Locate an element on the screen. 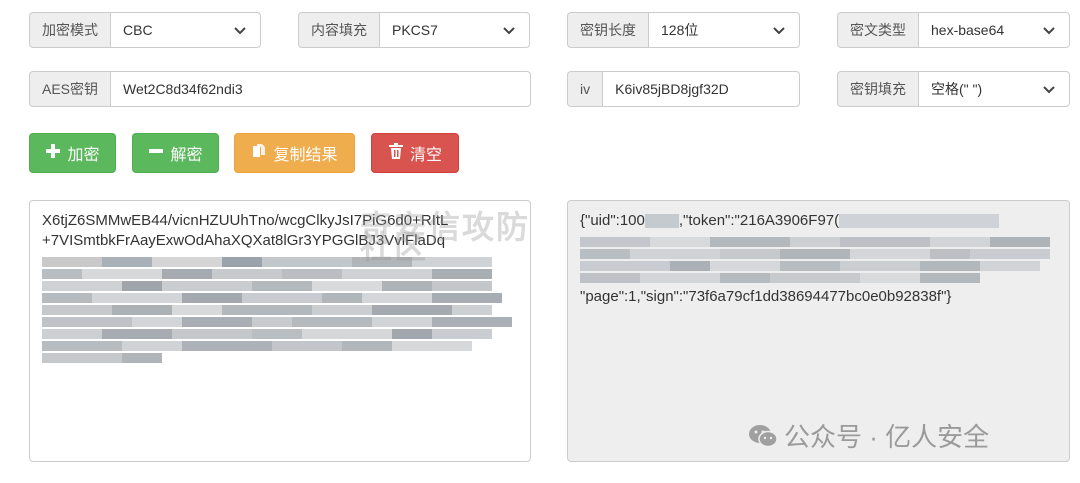 Image resolution: width=1080 pixels, height=483 pixels. key-length-group: 密钥长度 128位 is located at coordinates (683, 30).